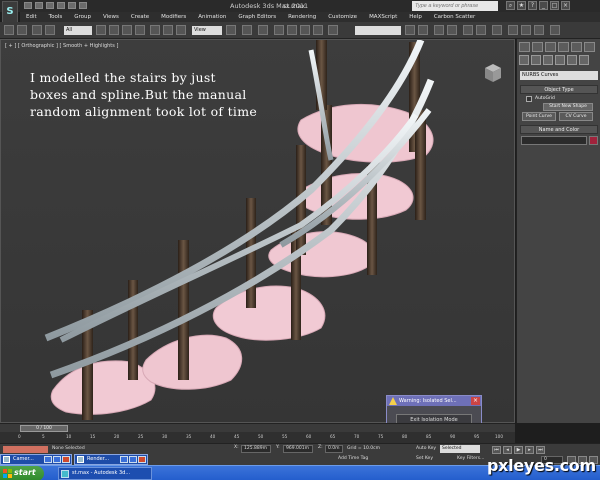 Image resolution: width=600 pixels, height=480 pixels. What do you see at coordinates (554, 5) in the screenshot?
I see `maximize-icon: □` at bounding box center [554, 5].